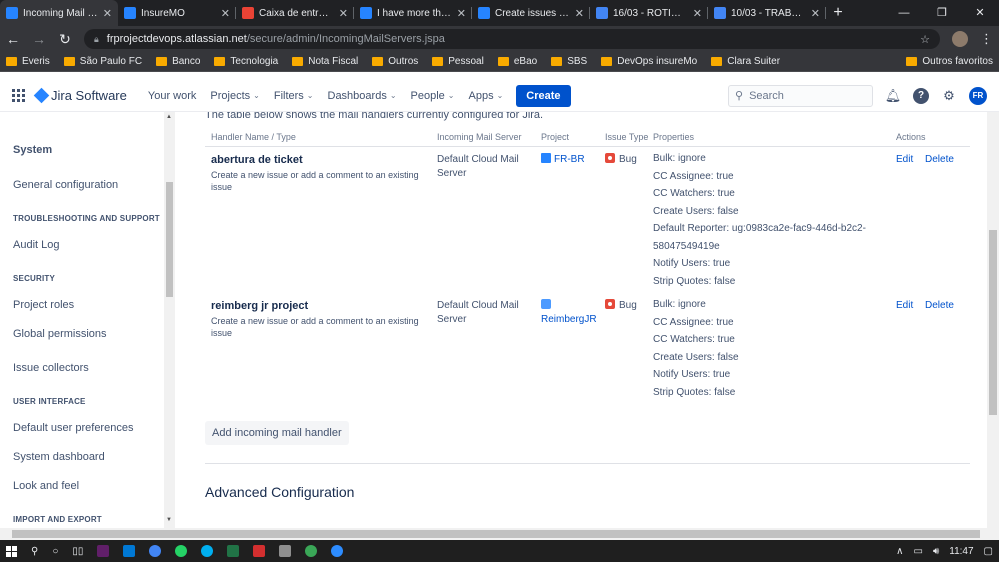 The width and height of the screenshot is (999, 562). I want to click on network-icon: ▭, so click(917, 551).